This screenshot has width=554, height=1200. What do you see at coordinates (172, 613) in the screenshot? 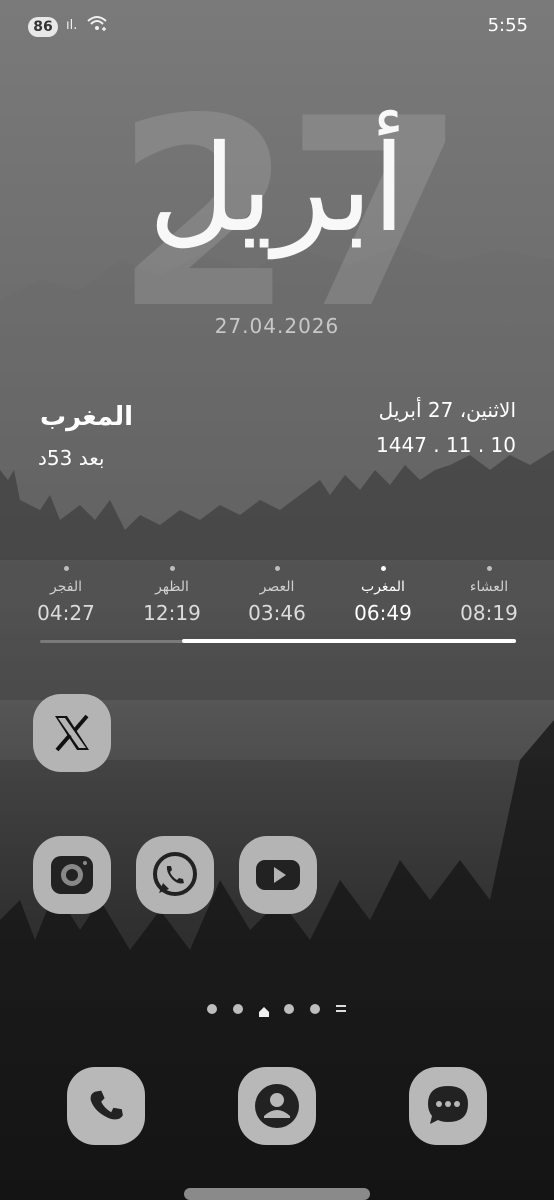
I see `prayer-time: 12:19` at bounding box center [172, 613].